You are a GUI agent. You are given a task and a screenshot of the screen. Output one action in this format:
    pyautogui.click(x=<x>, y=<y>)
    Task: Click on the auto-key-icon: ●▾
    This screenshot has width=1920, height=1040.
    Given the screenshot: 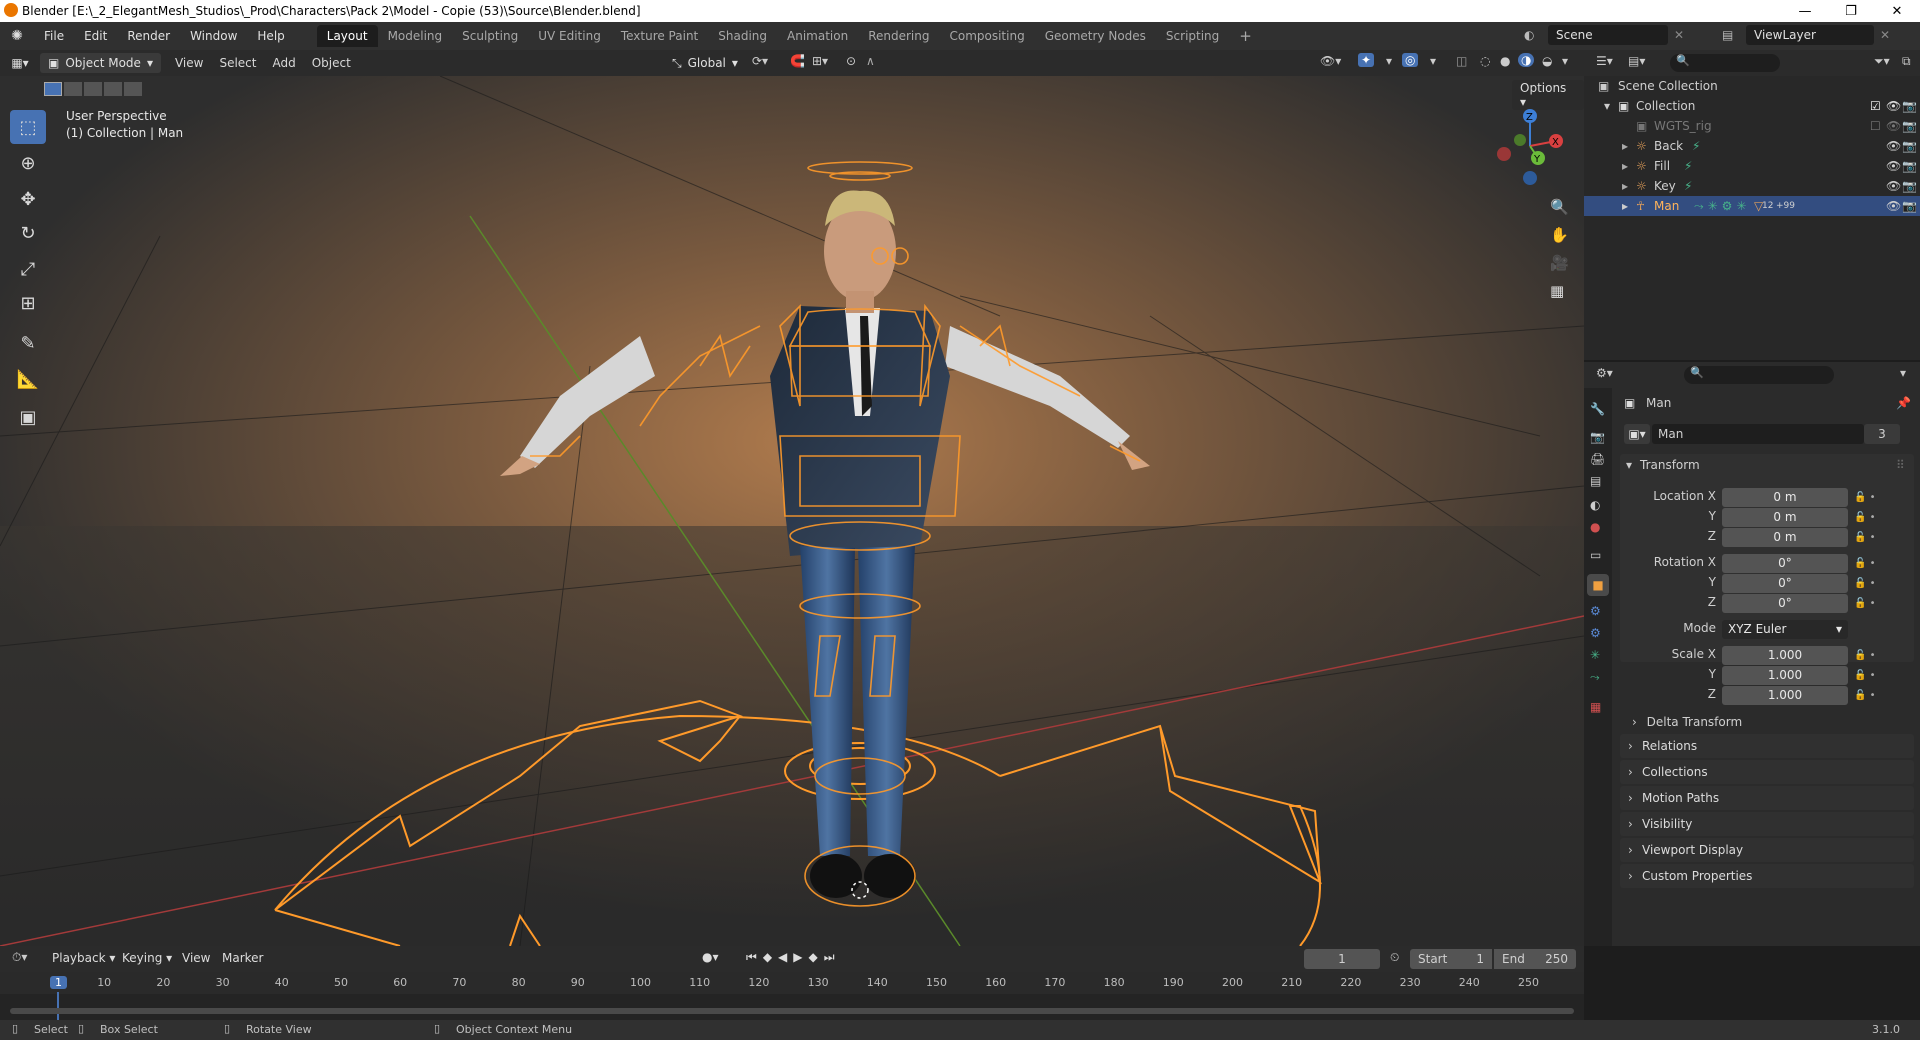 What is the action you would take?
    pyautogui.click(x=710, y=957)
    